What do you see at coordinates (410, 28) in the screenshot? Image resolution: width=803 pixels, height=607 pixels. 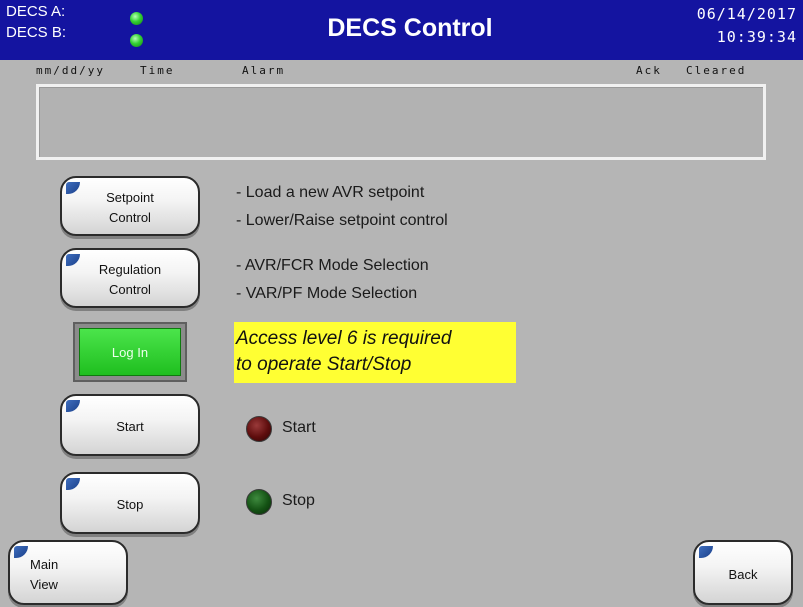 I see `page-title: DECS Control` at bounding box center [410, 28].